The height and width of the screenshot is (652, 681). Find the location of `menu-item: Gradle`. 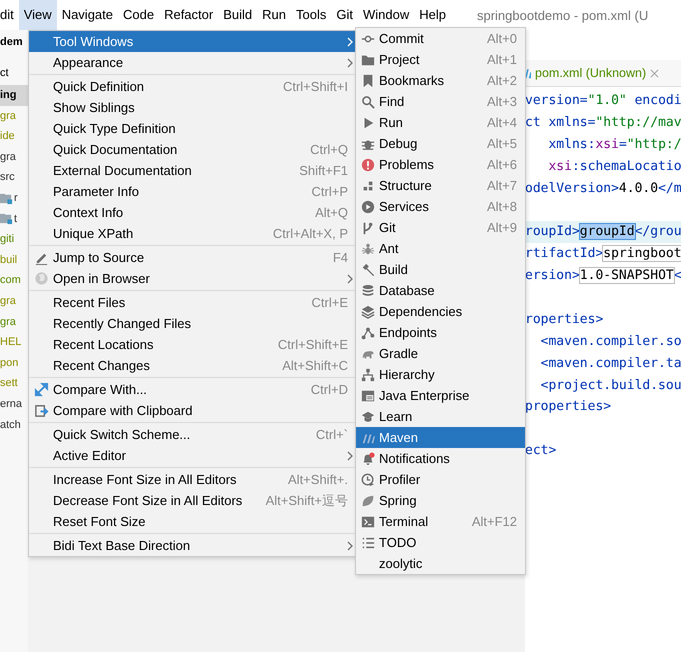

menu-item: Gradle is located at coordinates (440, 353).